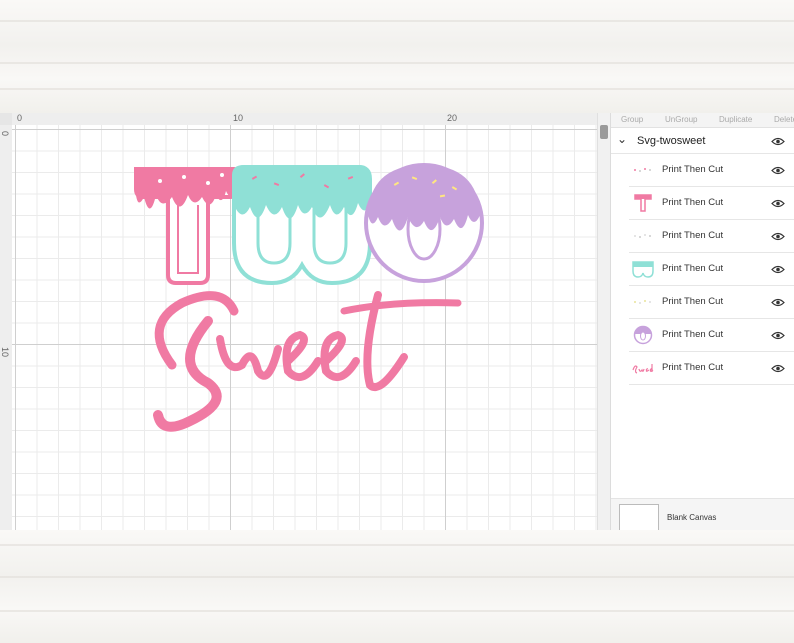 The height and width of the screenshot is (643, 794). What do you see at coordinates (632, 119) in the screenshot?
I see `group-button: Group` at bounding box center [632, 119].